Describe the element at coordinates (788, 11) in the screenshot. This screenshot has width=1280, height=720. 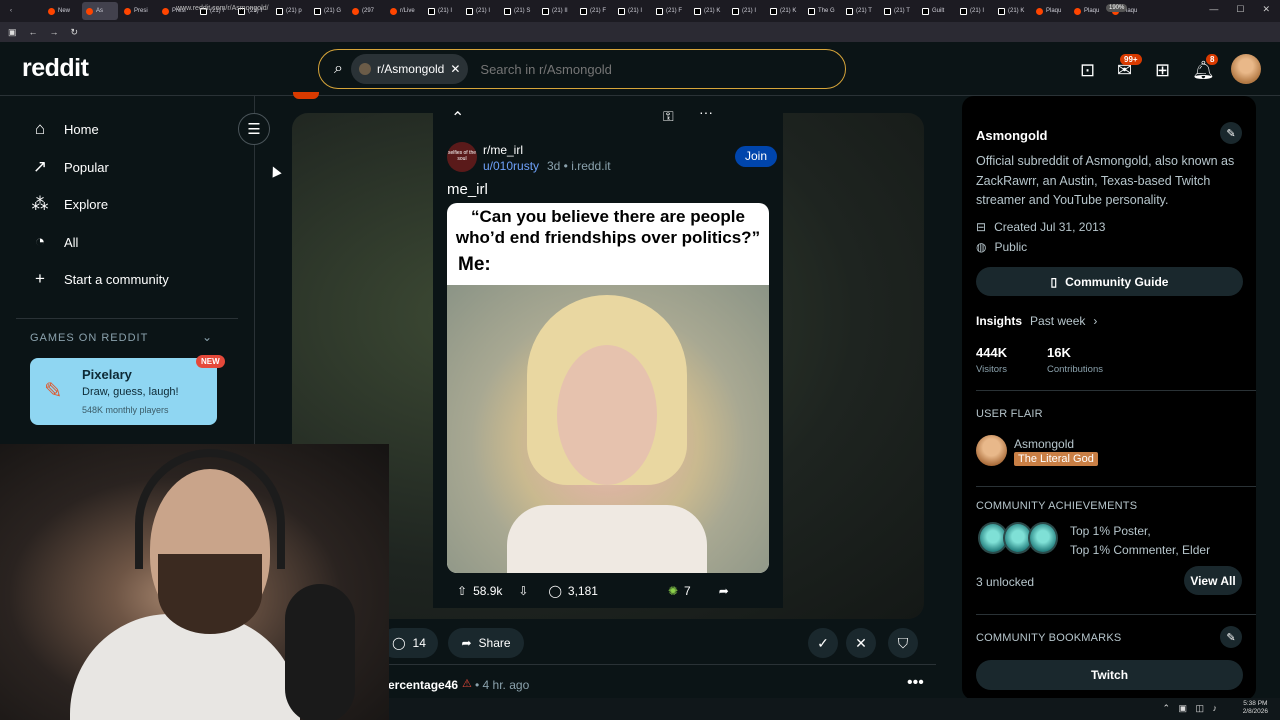
I see `browser-tab-label: (21) K` at that location.